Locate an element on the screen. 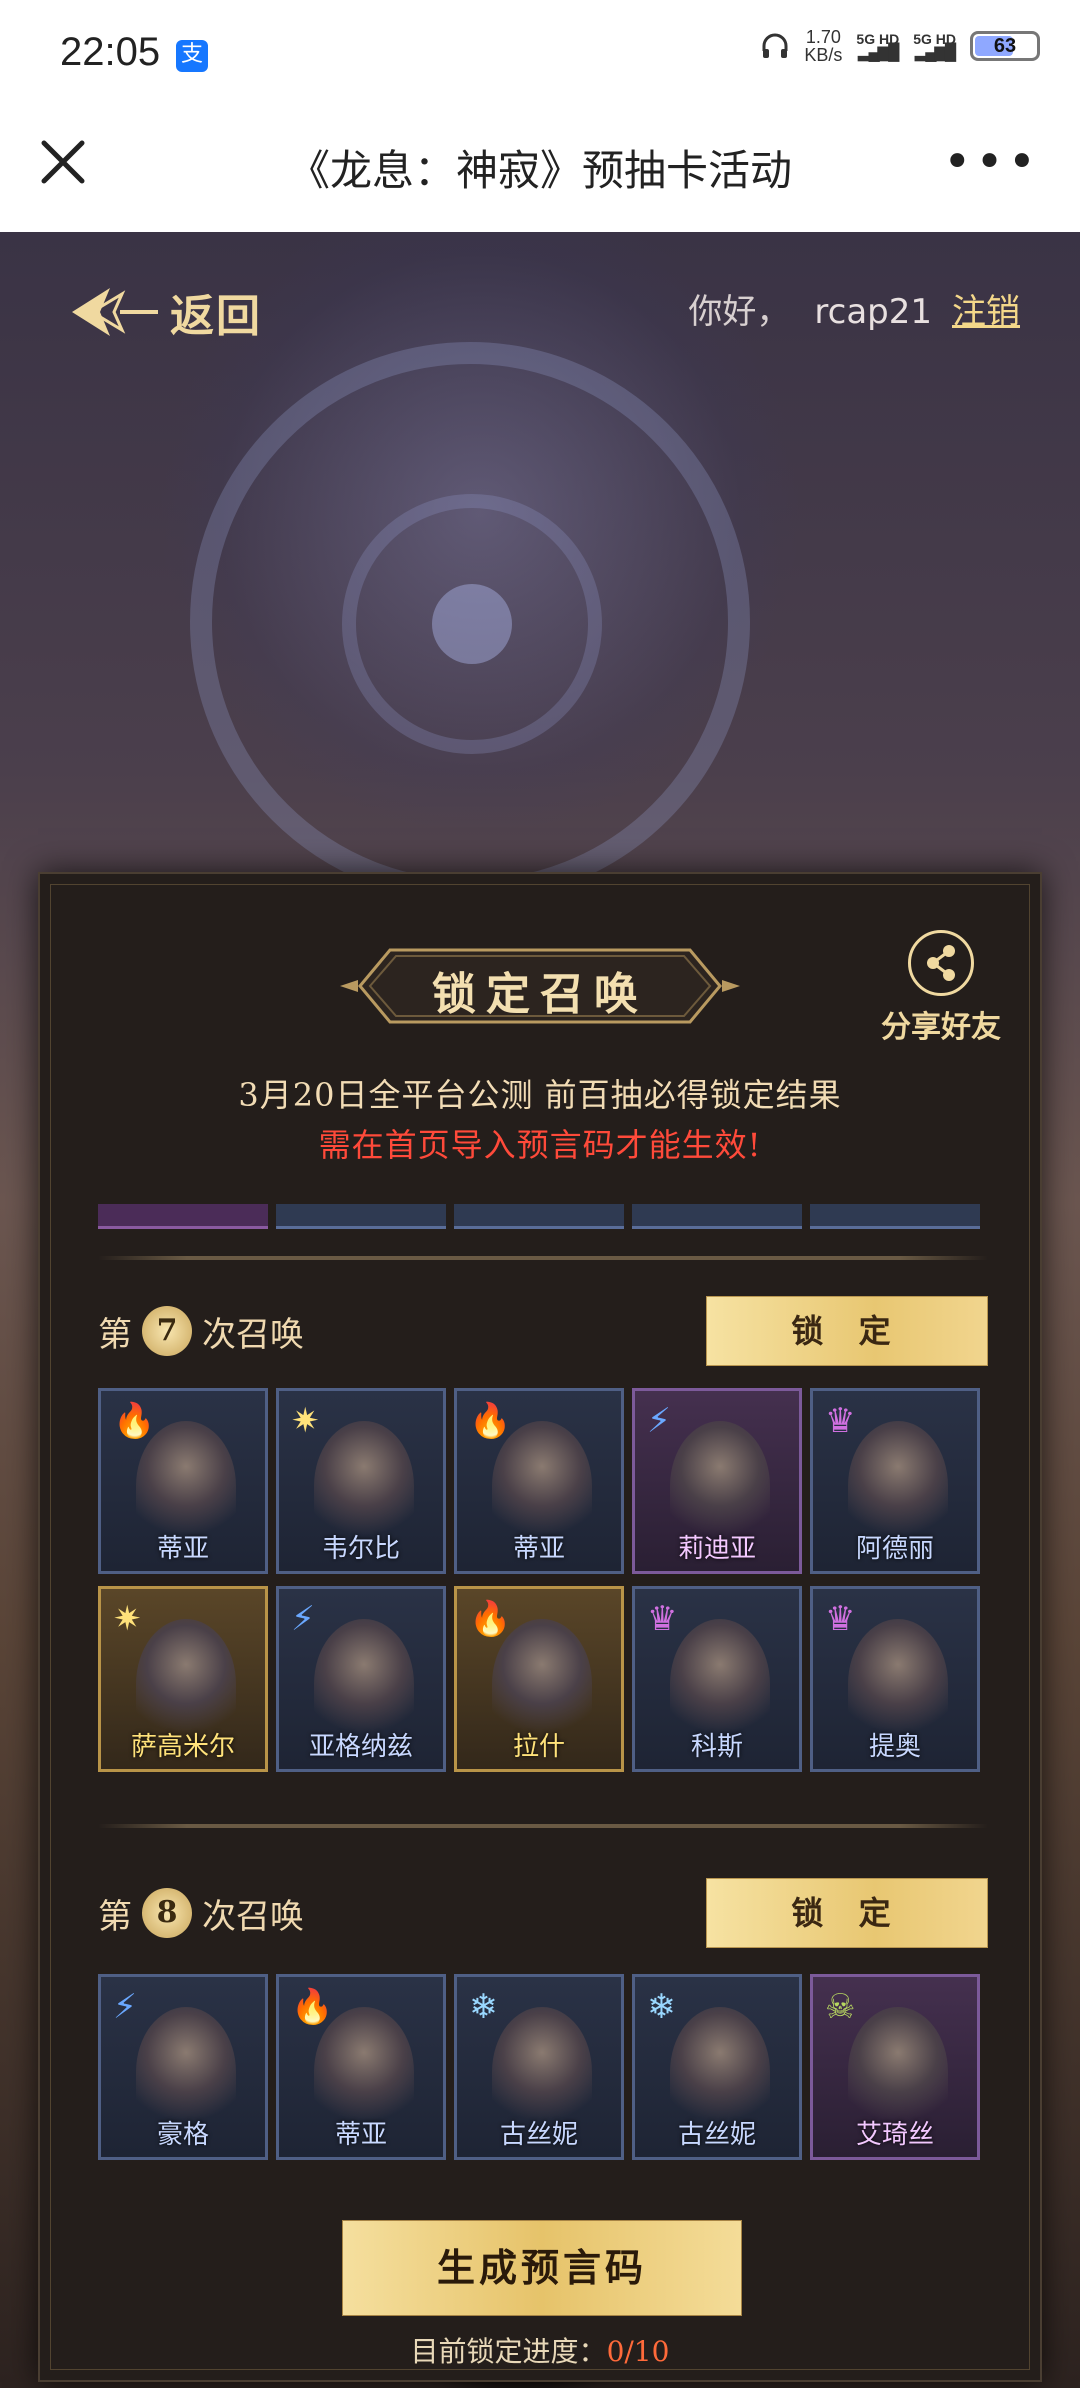  hero-card: ⚡ 莉迪亚 is located at coordinates (717, 1481).